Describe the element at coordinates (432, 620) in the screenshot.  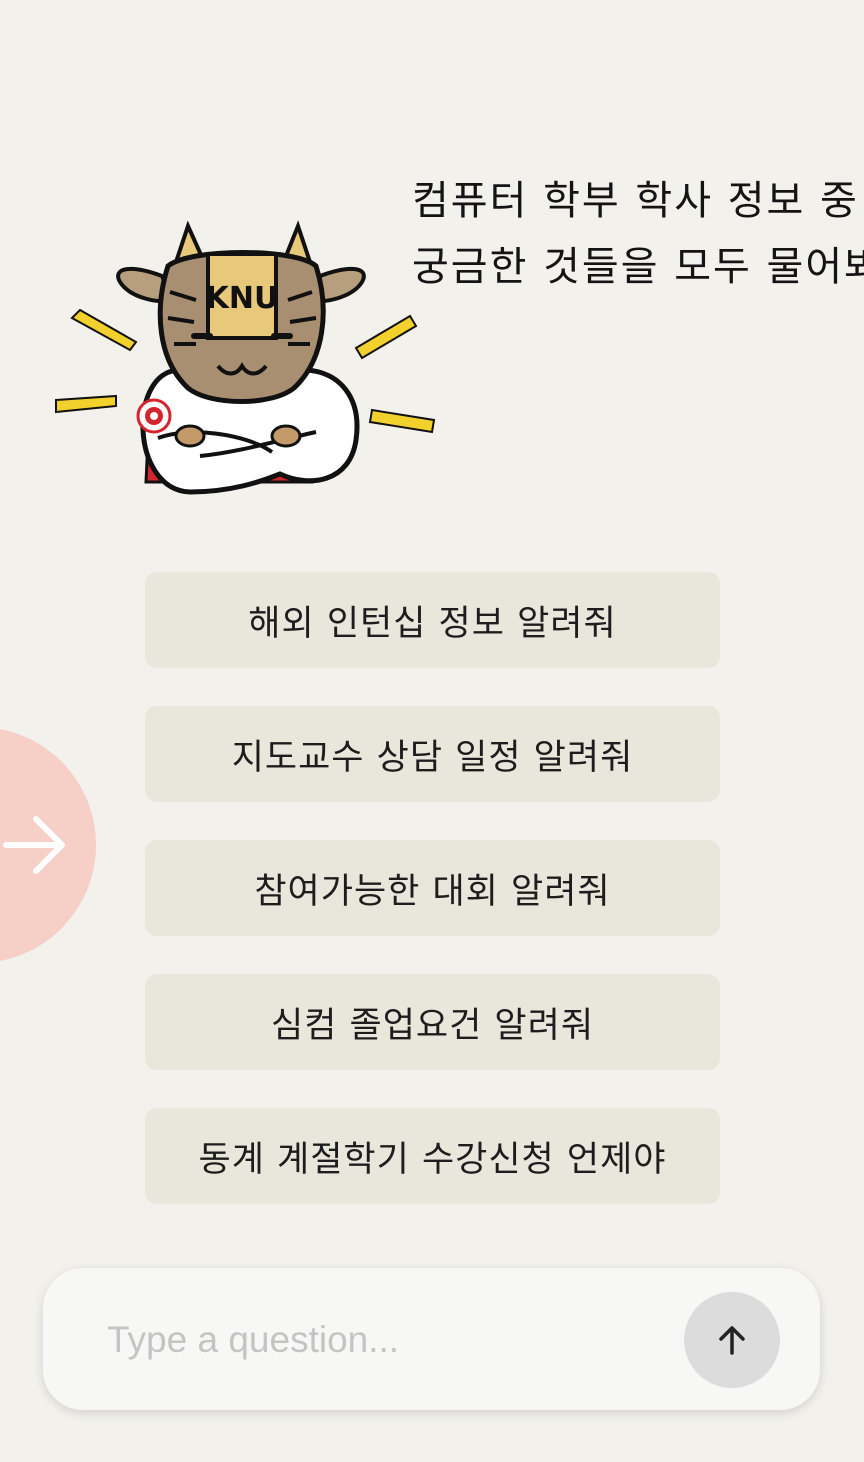
I see `suggestion-chip-internship: 해외 인턴십 정보 알려줘` at that location.